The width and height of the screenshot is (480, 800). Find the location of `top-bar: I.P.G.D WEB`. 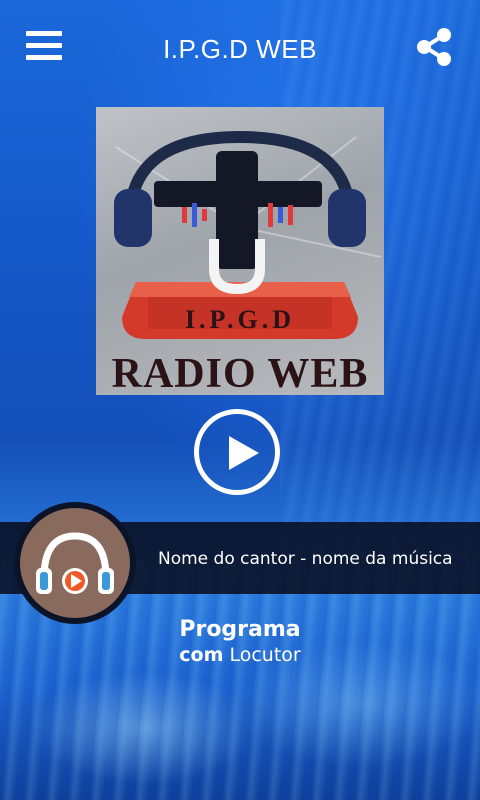

top-bar: I.P.G.D WEB is located at coordinates (240, 48).